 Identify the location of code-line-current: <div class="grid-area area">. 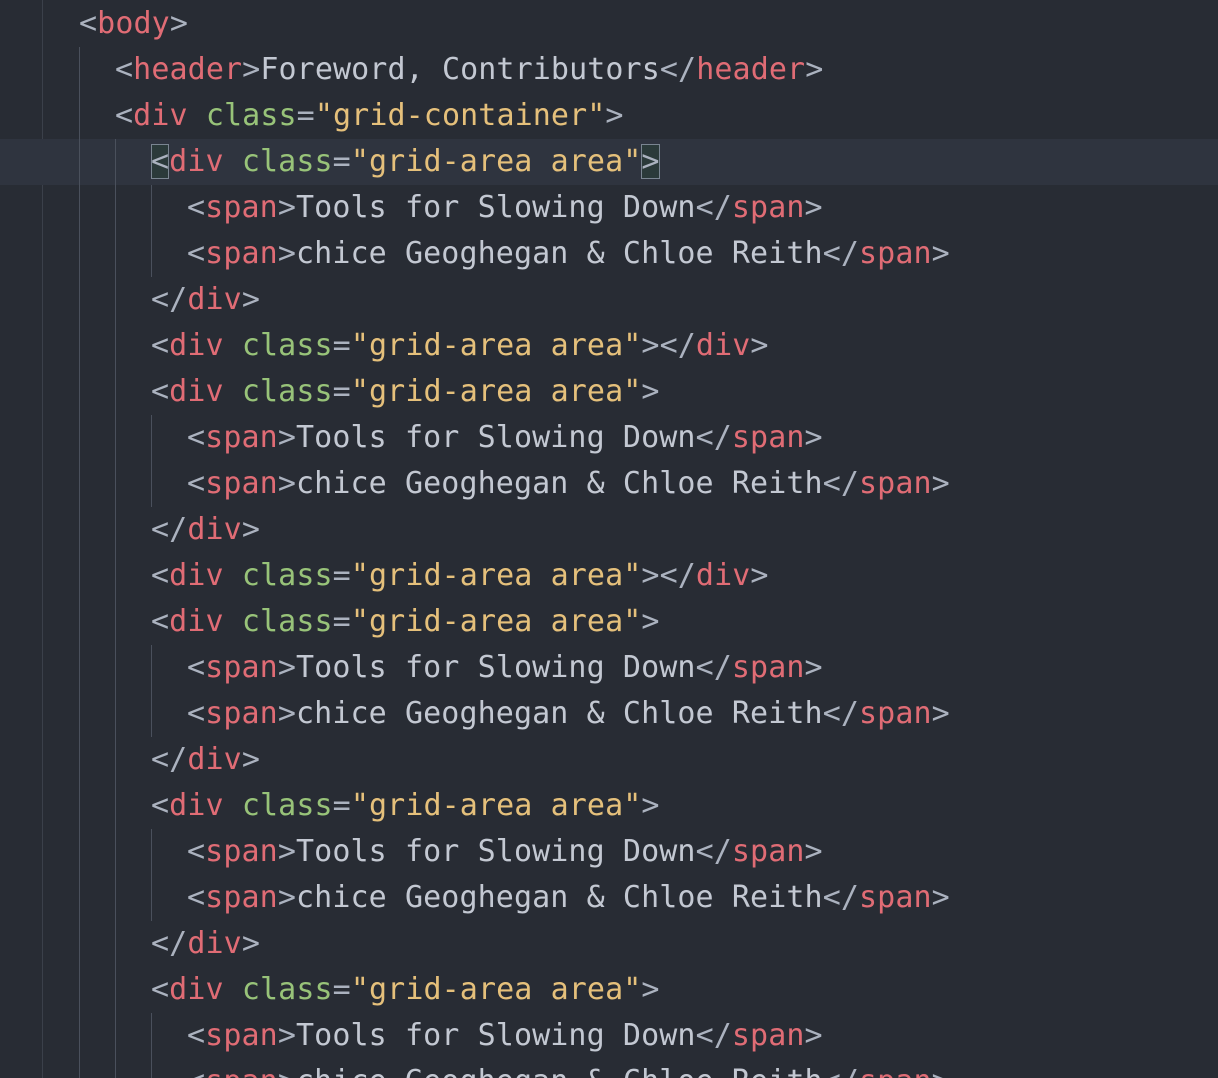
(609, 162).